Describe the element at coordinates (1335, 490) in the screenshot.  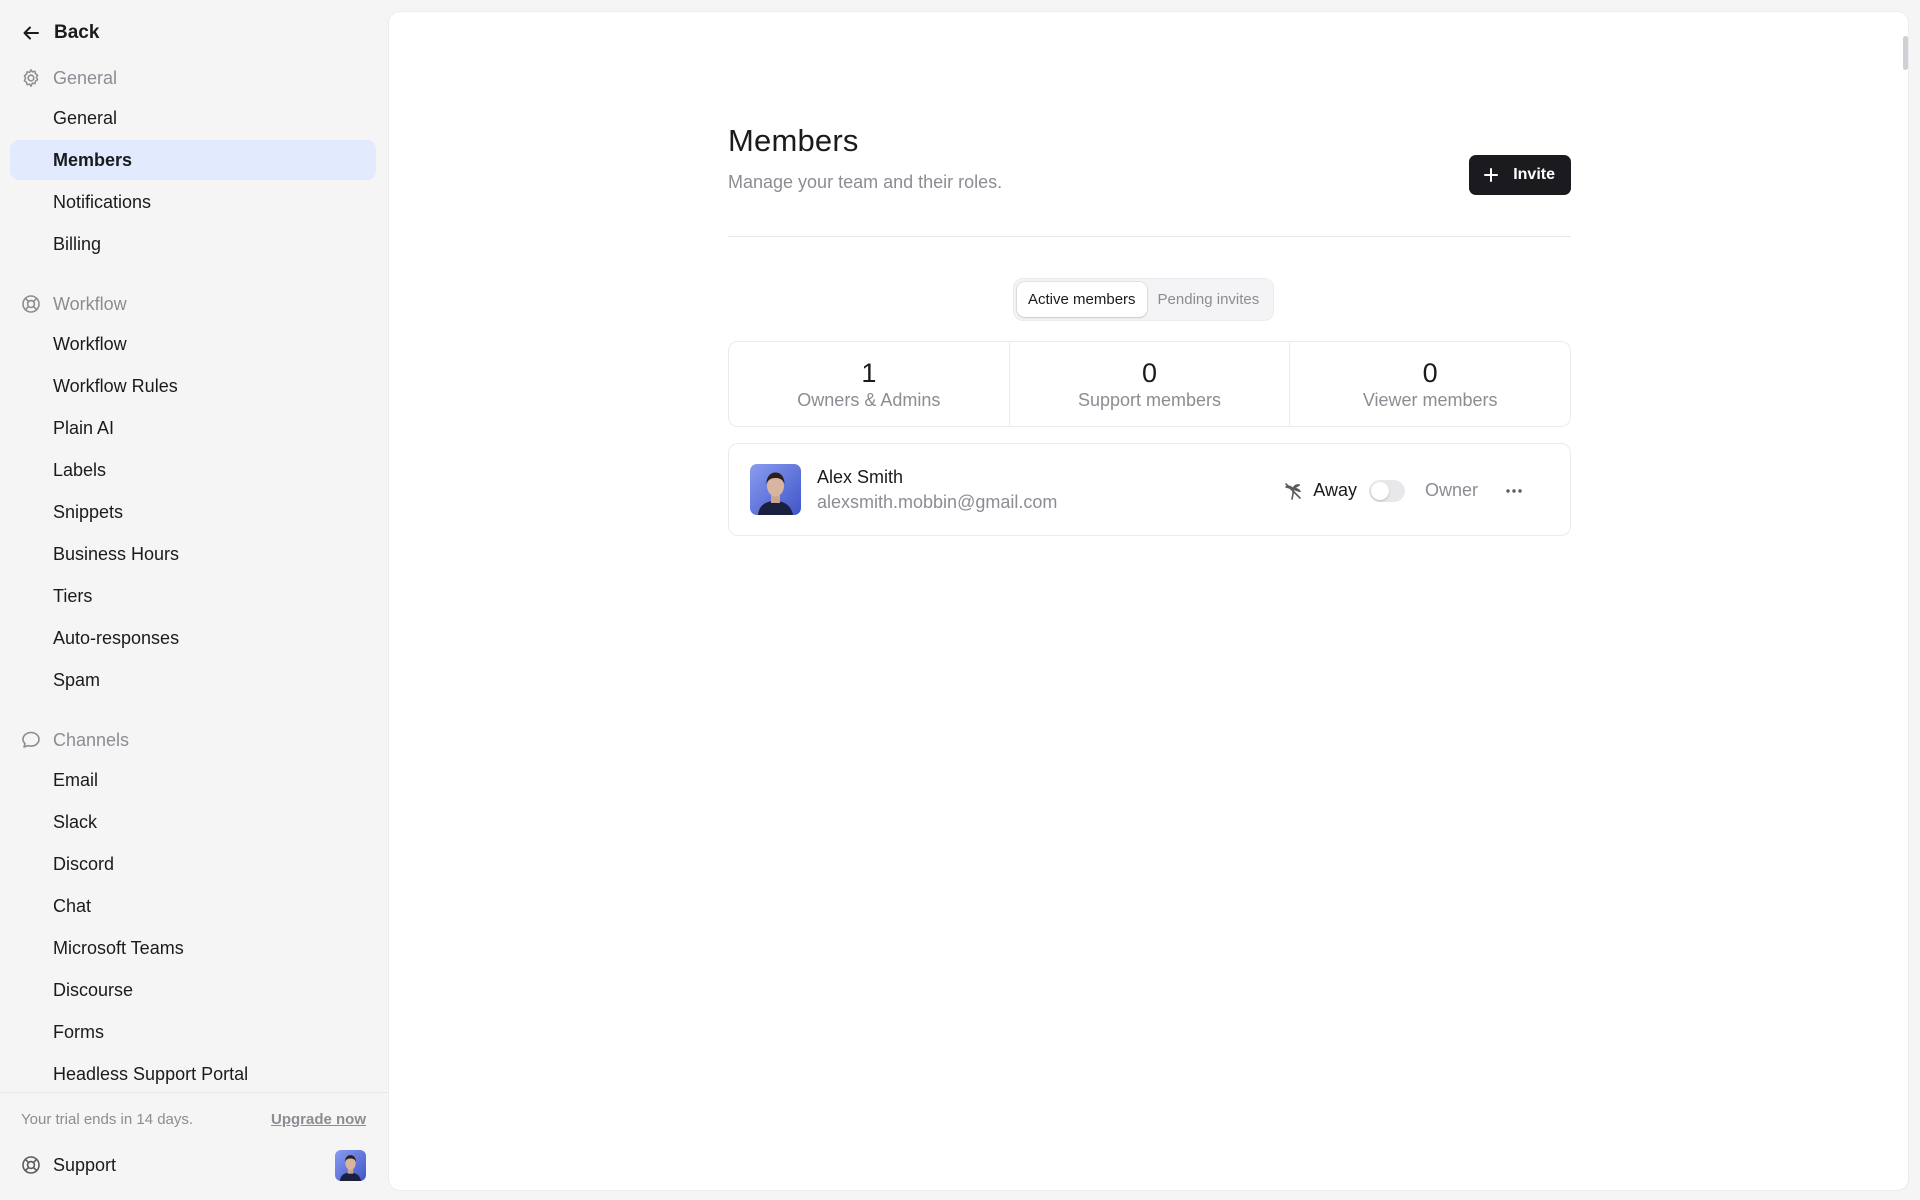
I see `away-label: Away` at that location.